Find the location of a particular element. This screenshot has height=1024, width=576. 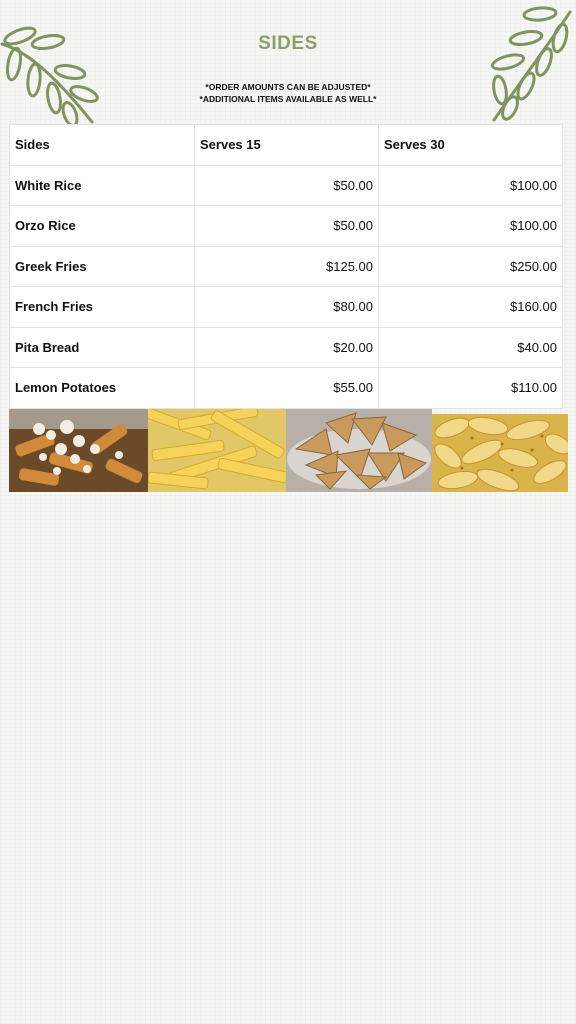

header-serves-15: Serves 15 is located at coordinates (286, 145).